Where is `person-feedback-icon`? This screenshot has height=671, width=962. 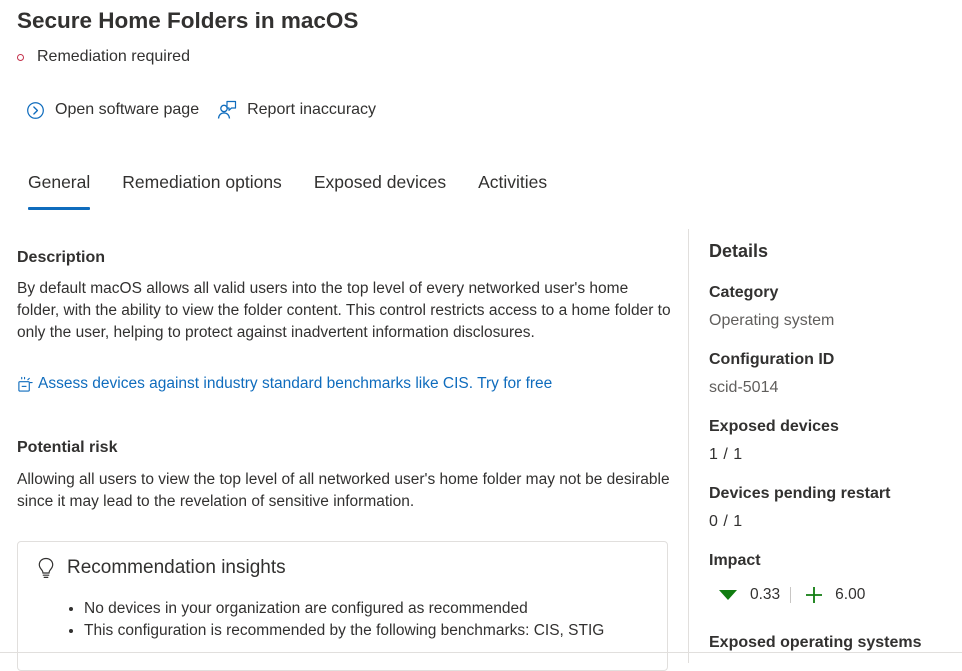
person-feedback-icon is located at coordinates (227, 109).